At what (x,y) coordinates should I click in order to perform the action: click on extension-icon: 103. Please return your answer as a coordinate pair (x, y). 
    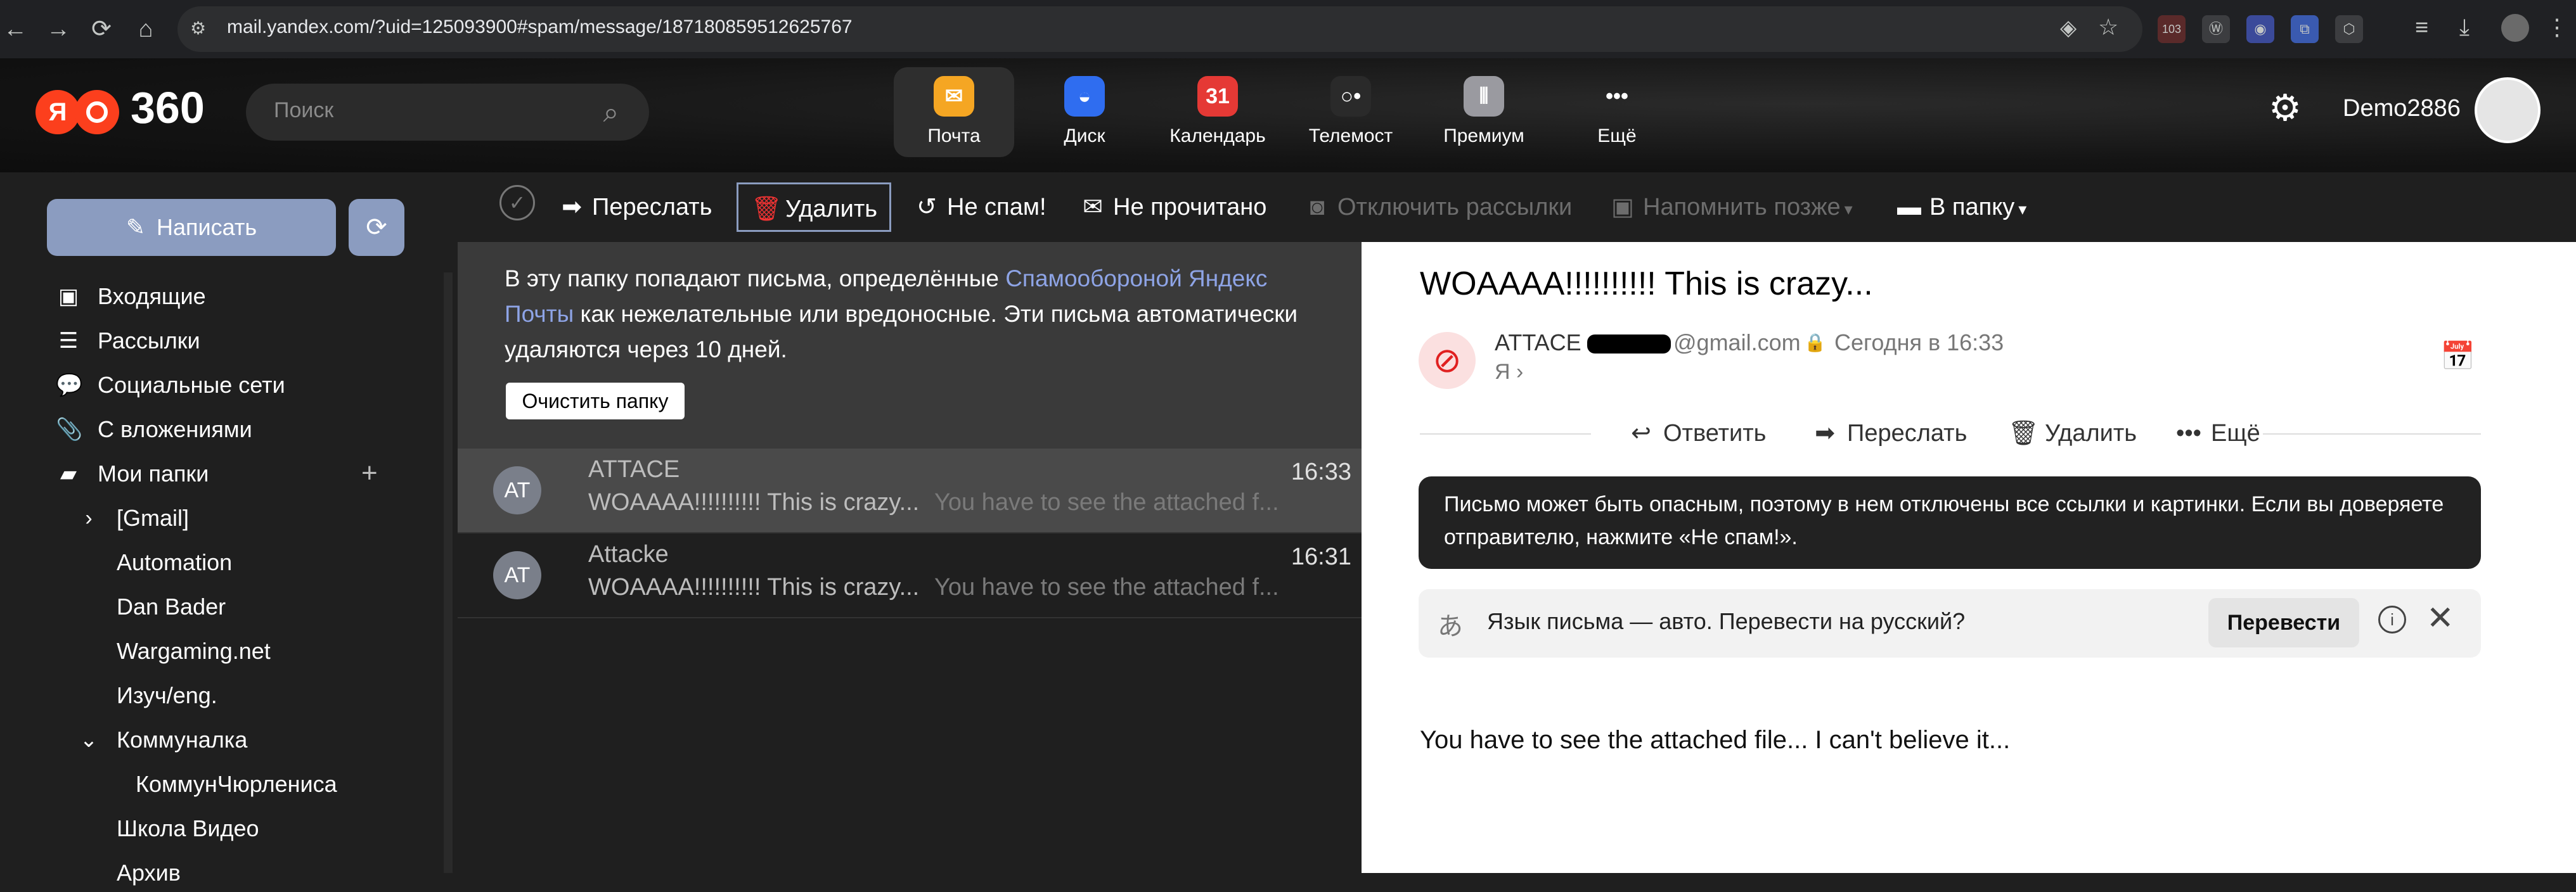
    Looking at the image, I should click on (2172, 29).